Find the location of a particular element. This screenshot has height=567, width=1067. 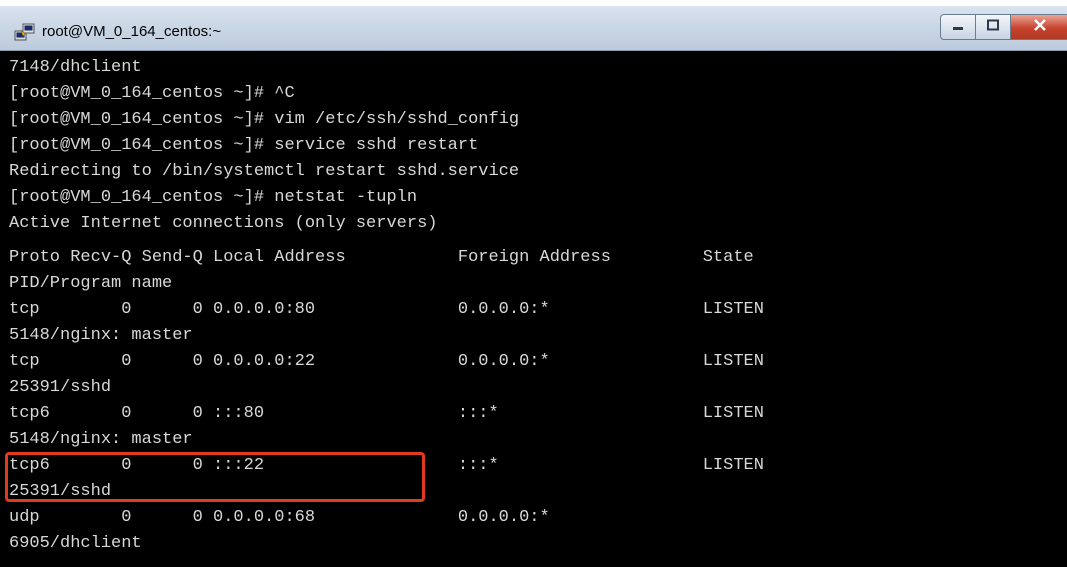

terminal-line: tcp6 0 0 :::80 :::* LISTEN is located at coordinates (386, 413).